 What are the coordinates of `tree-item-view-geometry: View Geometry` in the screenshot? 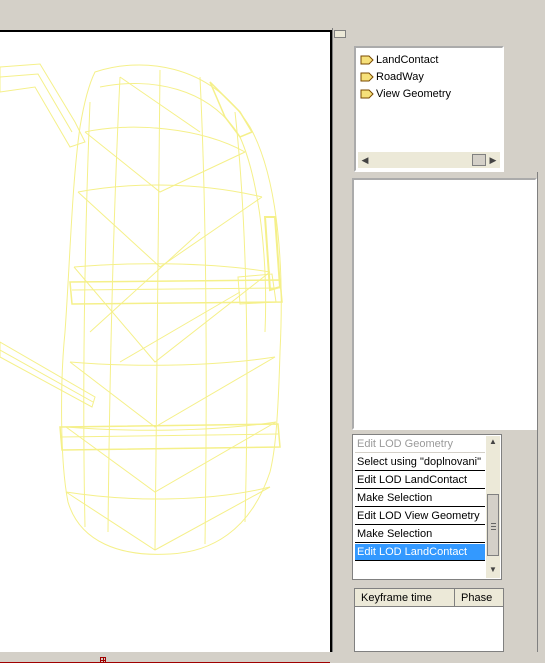 It's located at (405, 94).